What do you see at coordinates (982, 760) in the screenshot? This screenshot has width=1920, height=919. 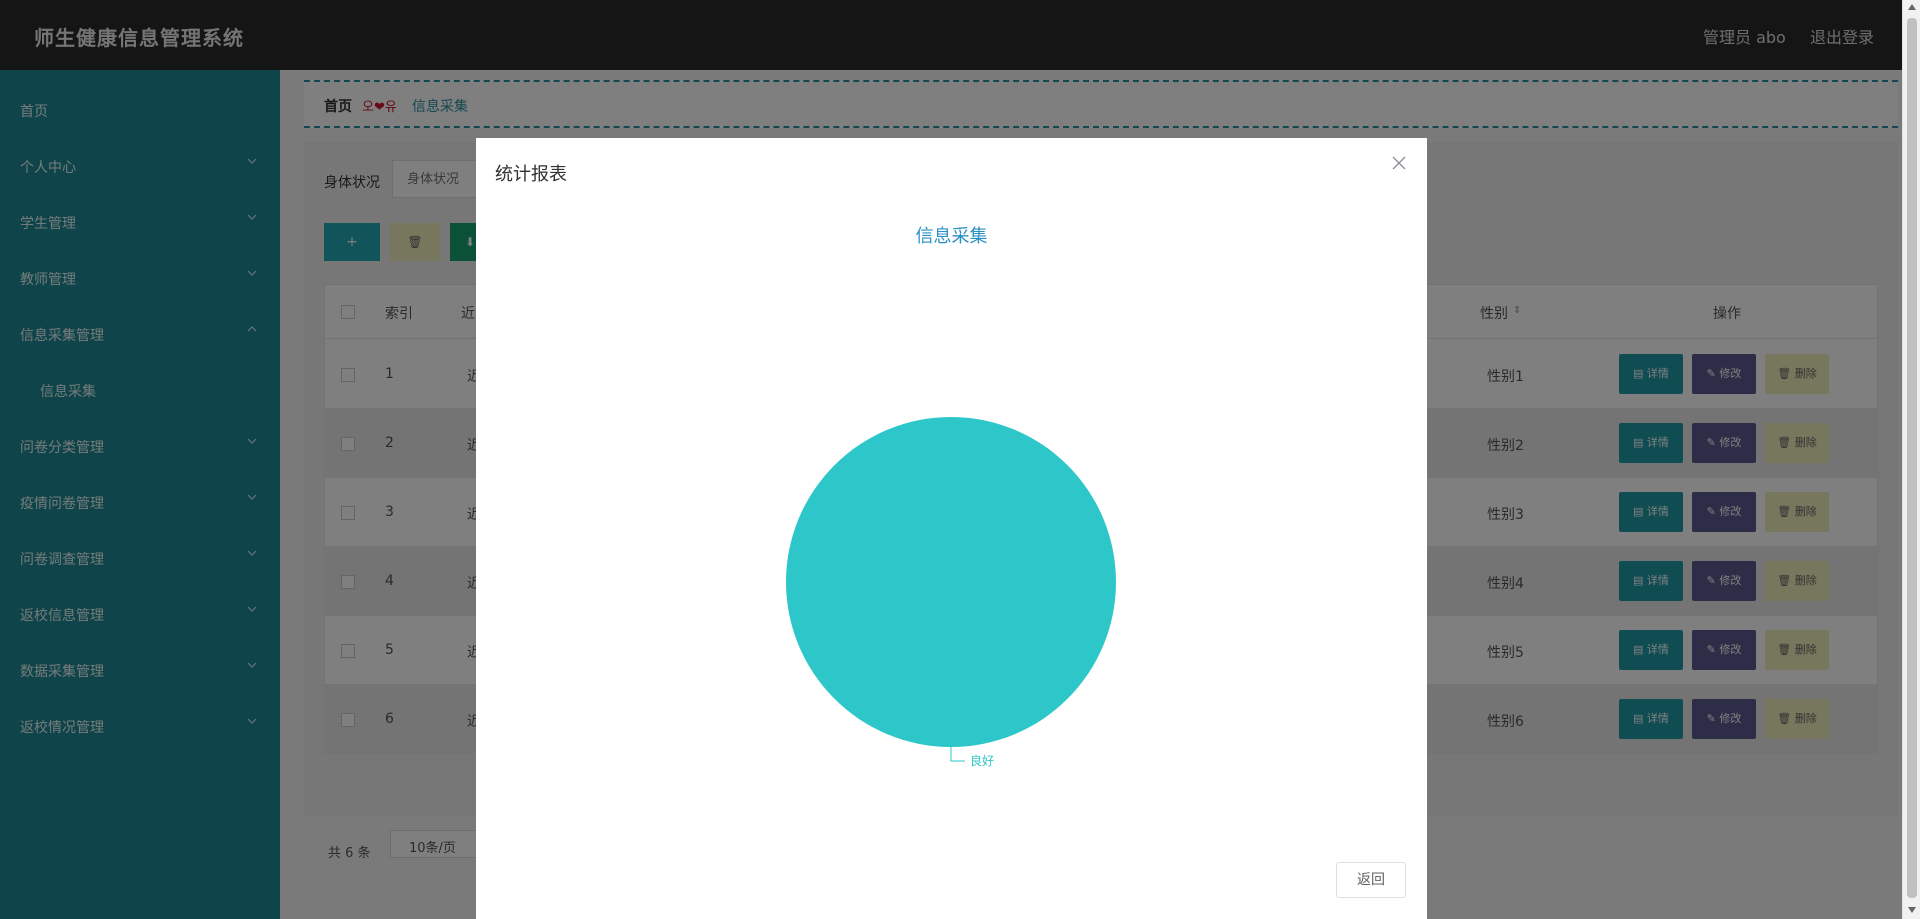 I see `pie-label: 良好` at bounding box center [982, 760].